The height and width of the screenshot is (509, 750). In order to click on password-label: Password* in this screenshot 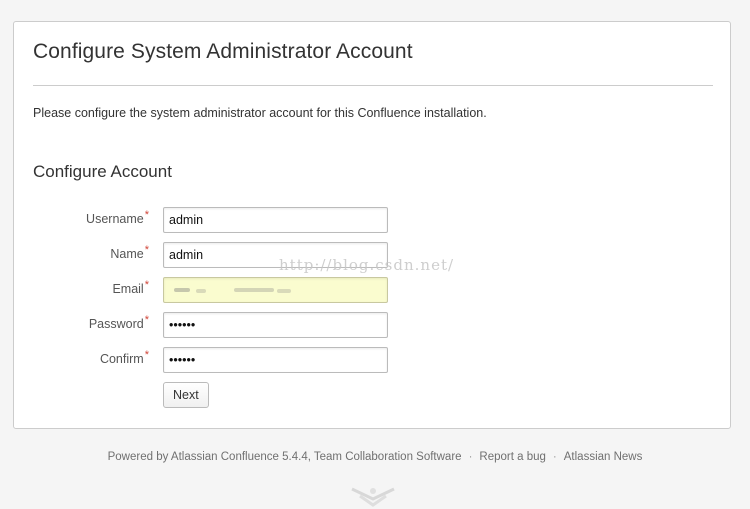, I will do `click(118, 322)`.